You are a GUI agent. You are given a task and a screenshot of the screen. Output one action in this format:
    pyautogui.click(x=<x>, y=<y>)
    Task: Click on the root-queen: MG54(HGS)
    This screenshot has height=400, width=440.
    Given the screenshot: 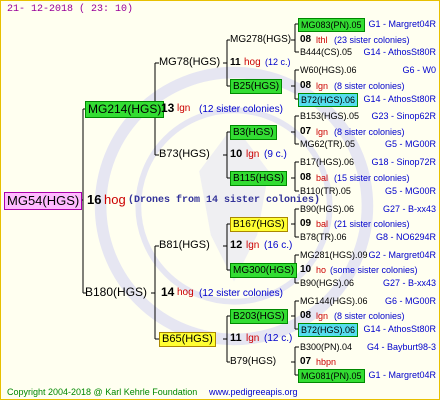 What is the action you would take?
    pyautogui.click(x=43, y=201)
    